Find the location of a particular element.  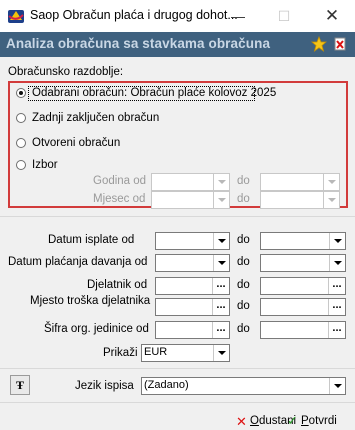

period-group-label: Obračunsko razdoblje: is located at coordinates (66, 72).